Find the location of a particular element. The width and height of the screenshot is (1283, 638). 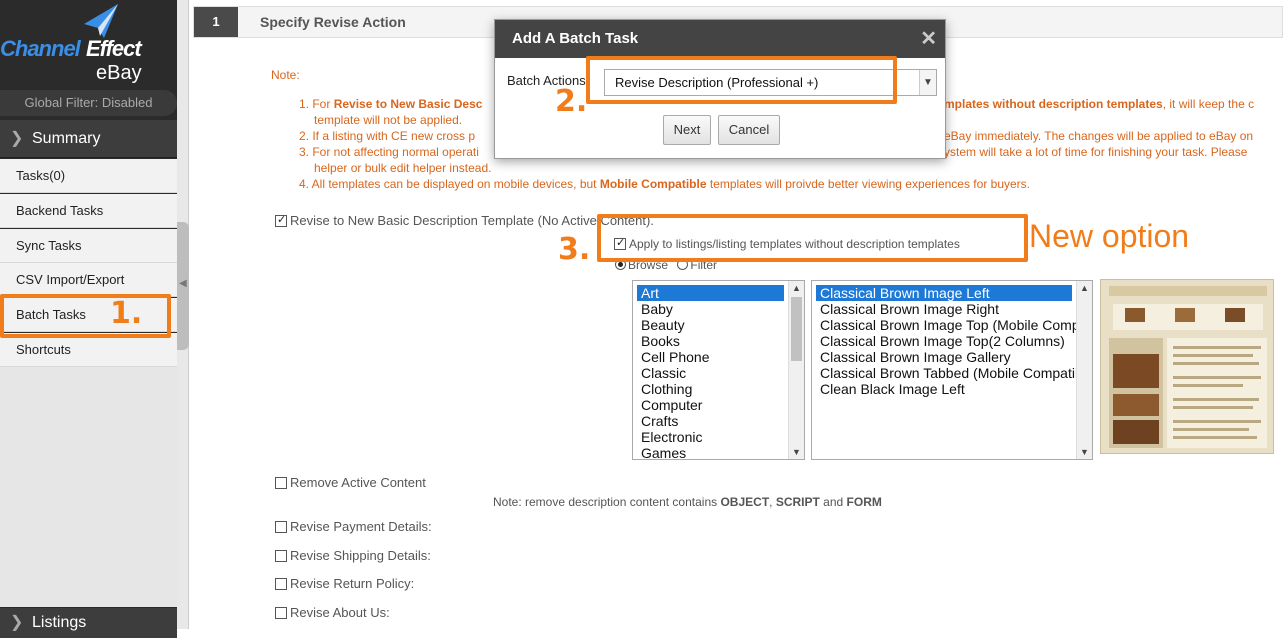

revise-basic-template-checkbox is located at coordinates (281, 220).